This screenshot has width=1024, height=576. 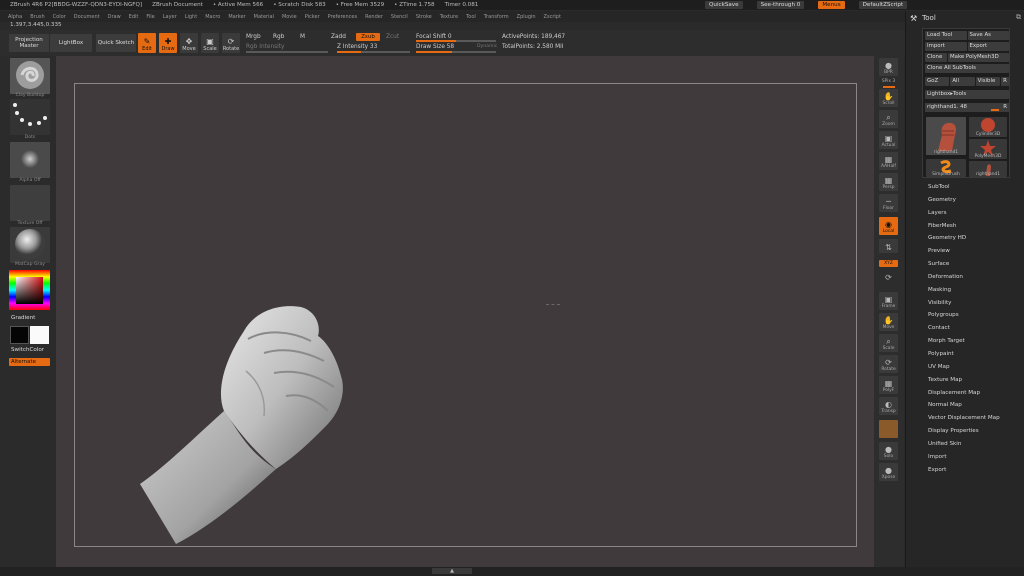 What do you see at coordinates (967, 94) in the screenshot?
I see `lightbox-tools-button: Lightbox▸Tools` at bounding box center [967, 94].